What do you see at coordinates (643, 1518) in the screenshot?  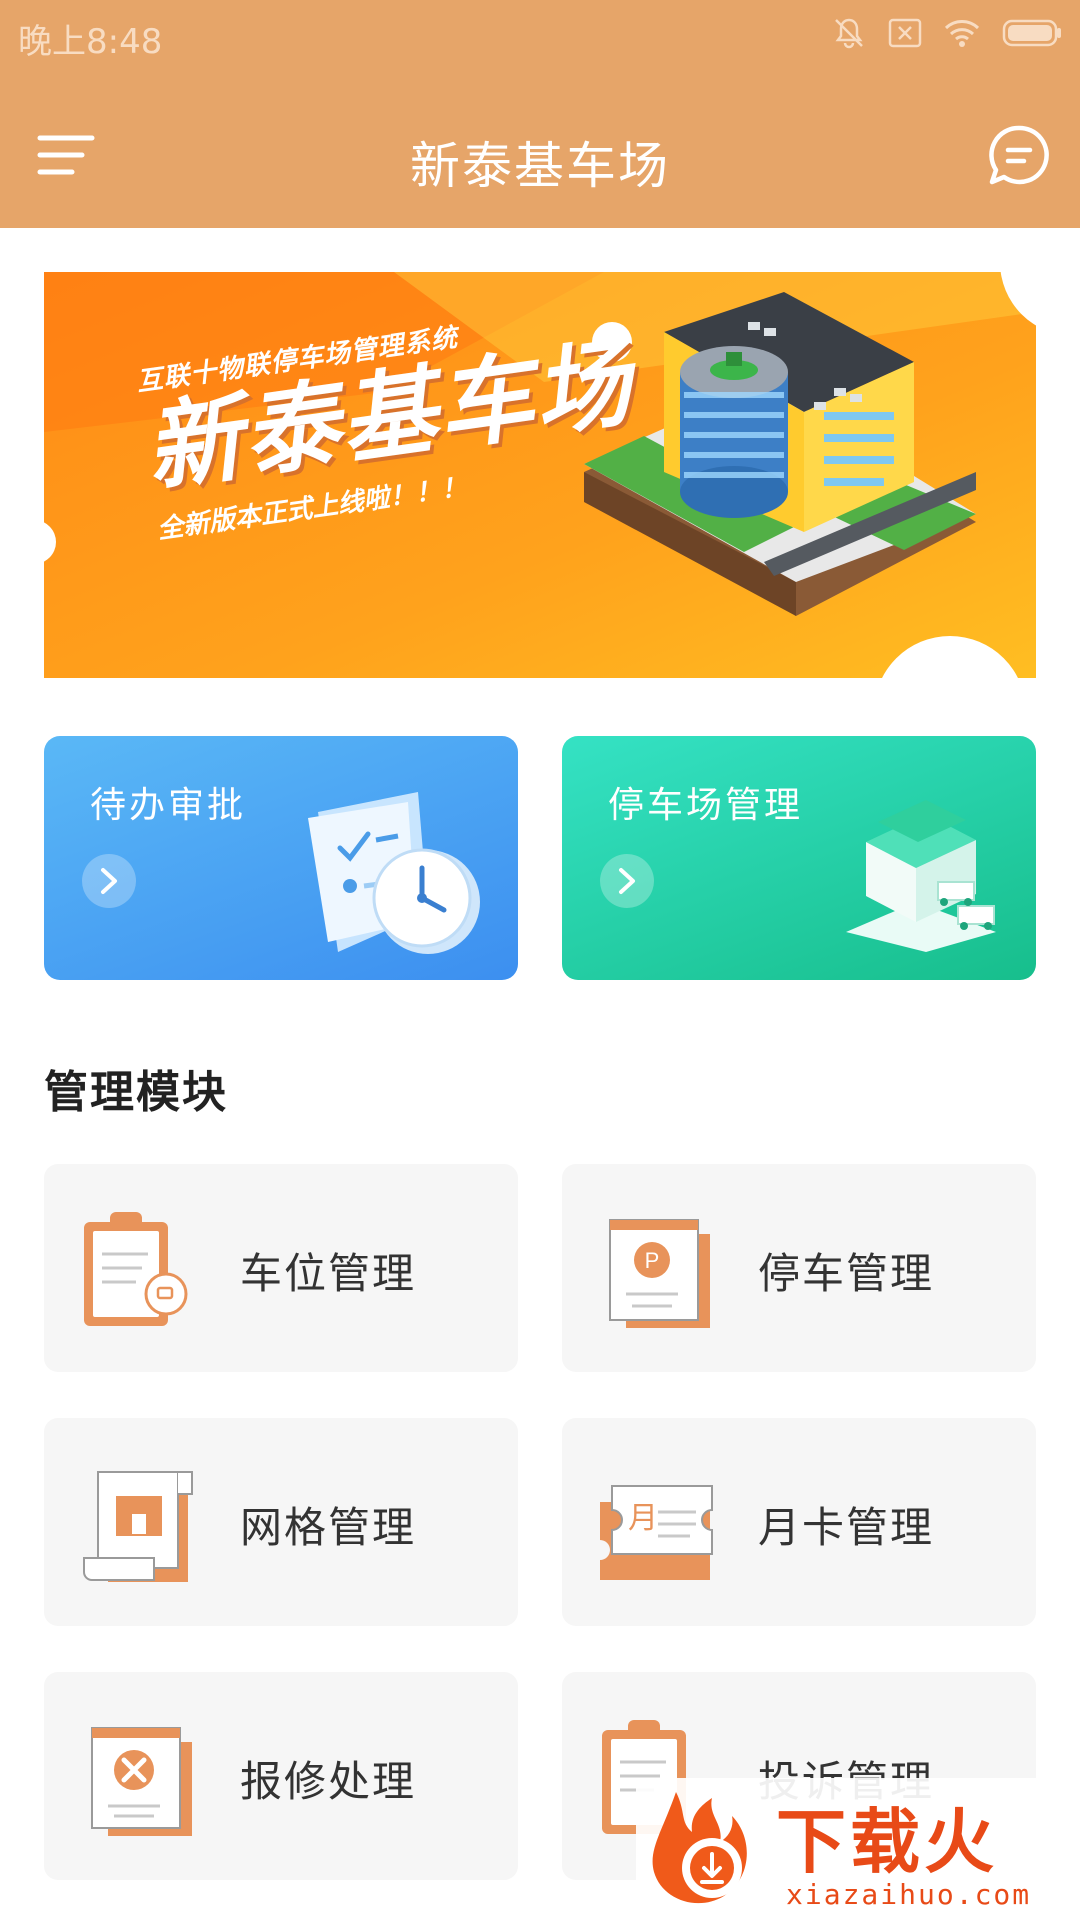 I see `monthly-ticket-icon-label: 月` at bounding box center [643, 1518].